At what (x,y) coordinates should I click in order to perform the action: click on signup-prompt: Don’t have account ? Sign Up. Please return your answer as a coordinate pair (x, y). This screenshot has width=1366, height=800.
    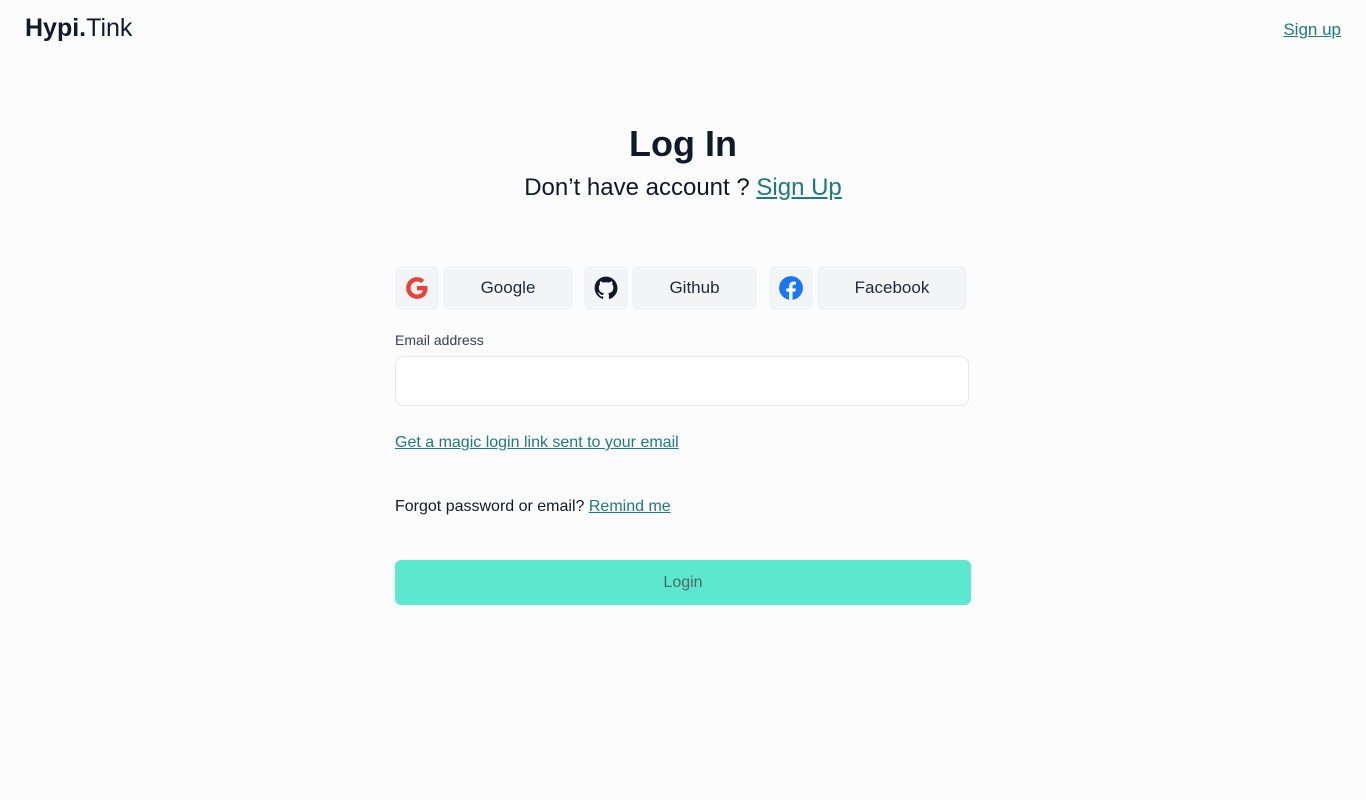
    Looking at the image, I should click on (683, 188).